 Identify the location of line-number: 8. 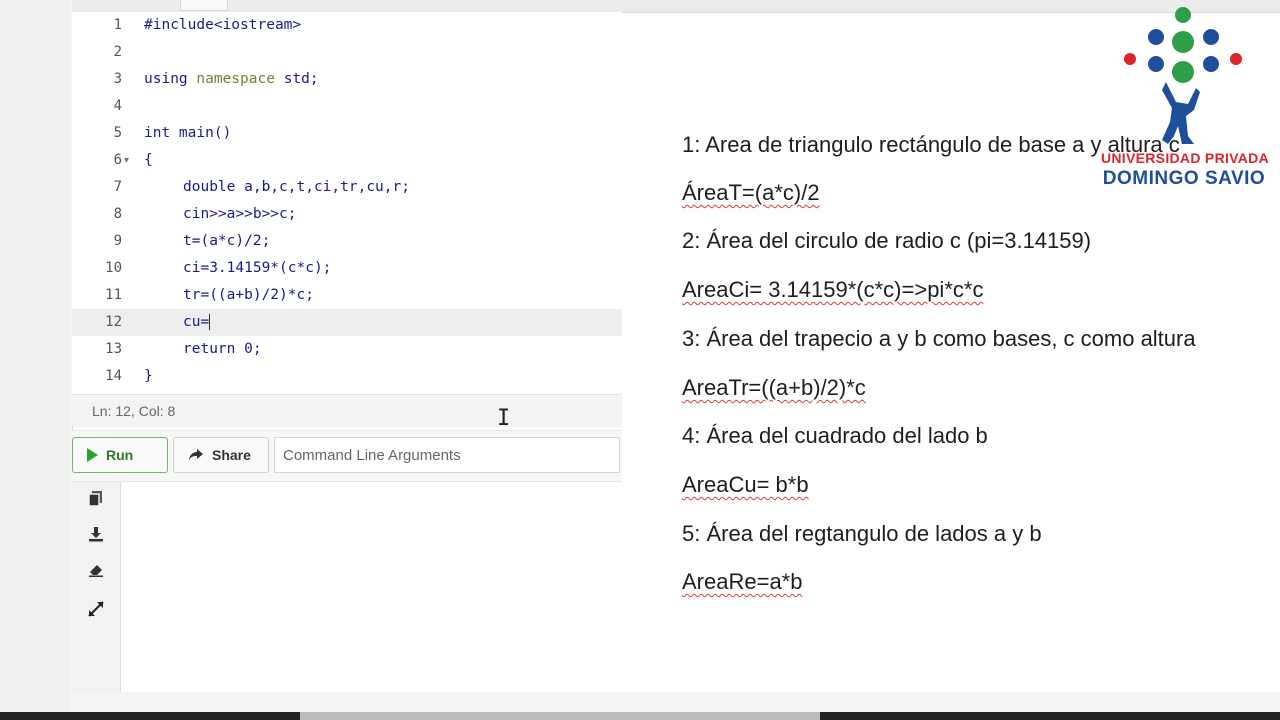
(117, 214).